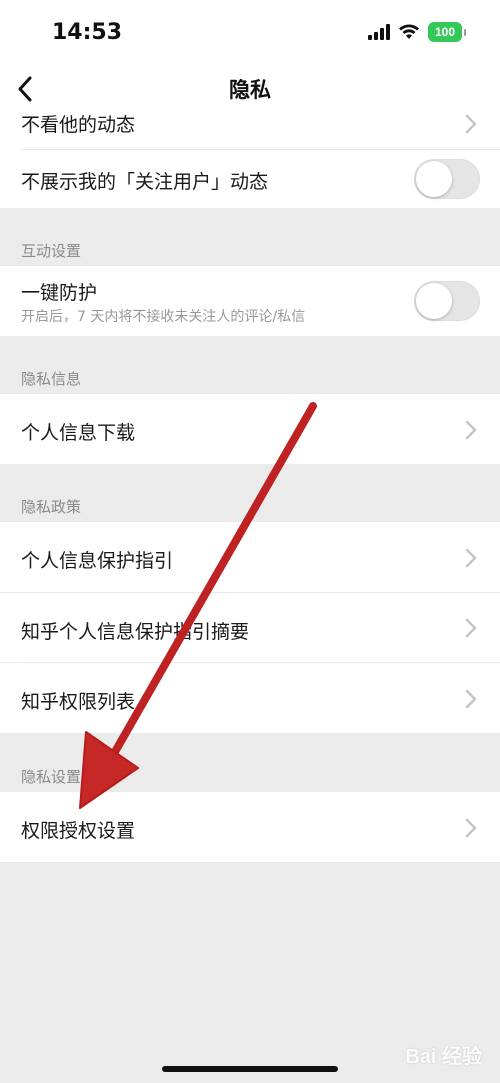 Image resolution: width=500 pixels, height=1083 pixels. What do you see at coordinates (250, 33) in the screenshot?
I see `status-bar: 14:53 100` at bounding box center [250, 33].